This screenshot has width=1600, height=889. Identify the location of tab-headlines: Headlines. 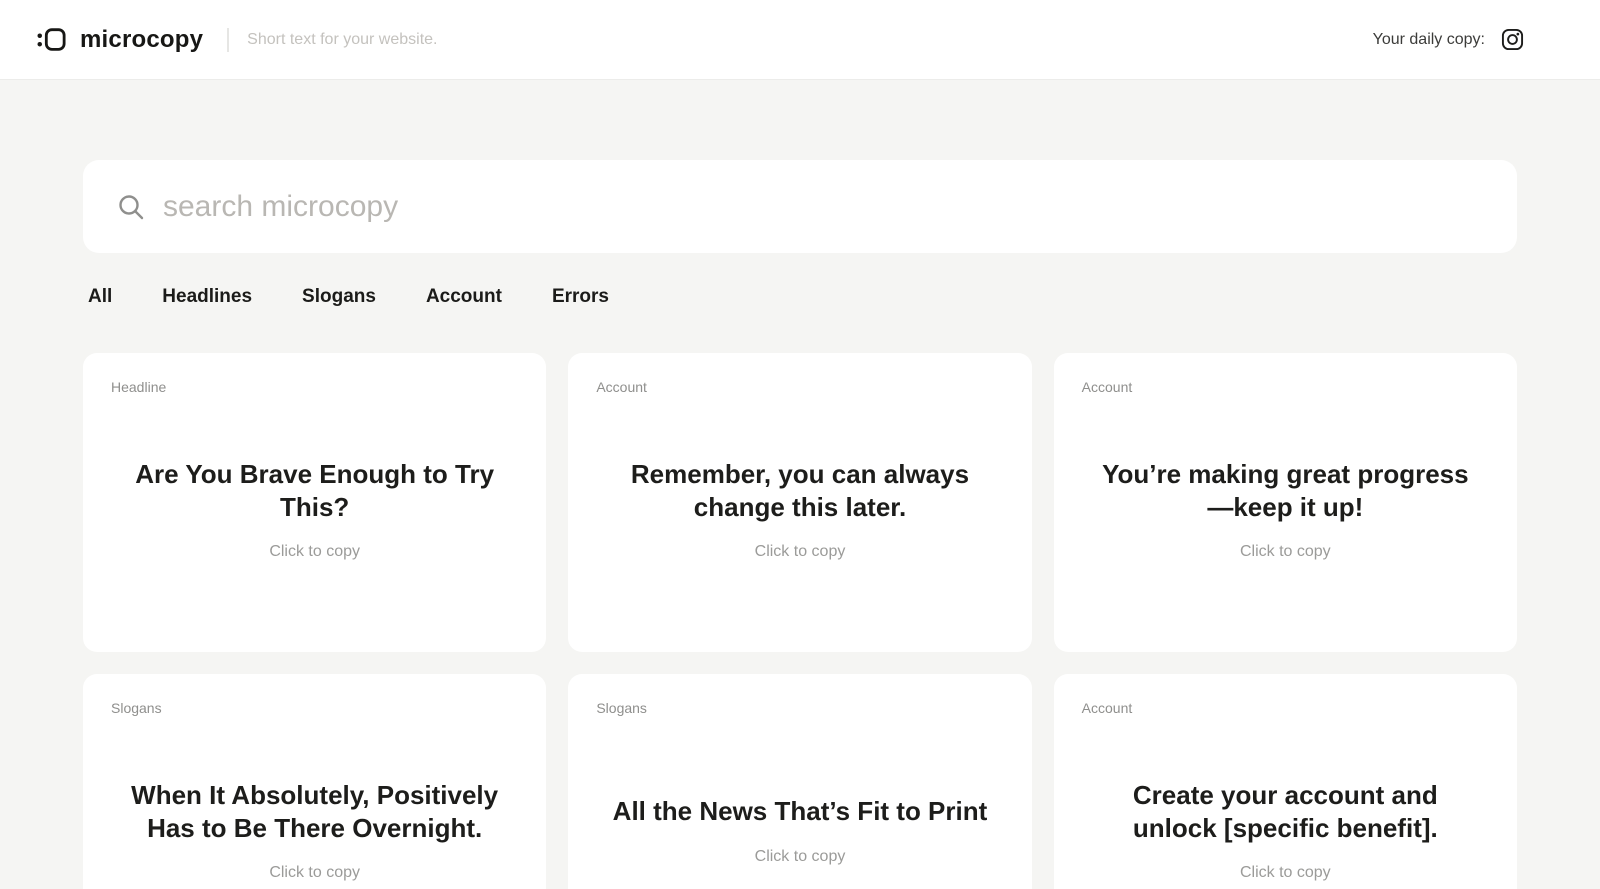
(207, 297).